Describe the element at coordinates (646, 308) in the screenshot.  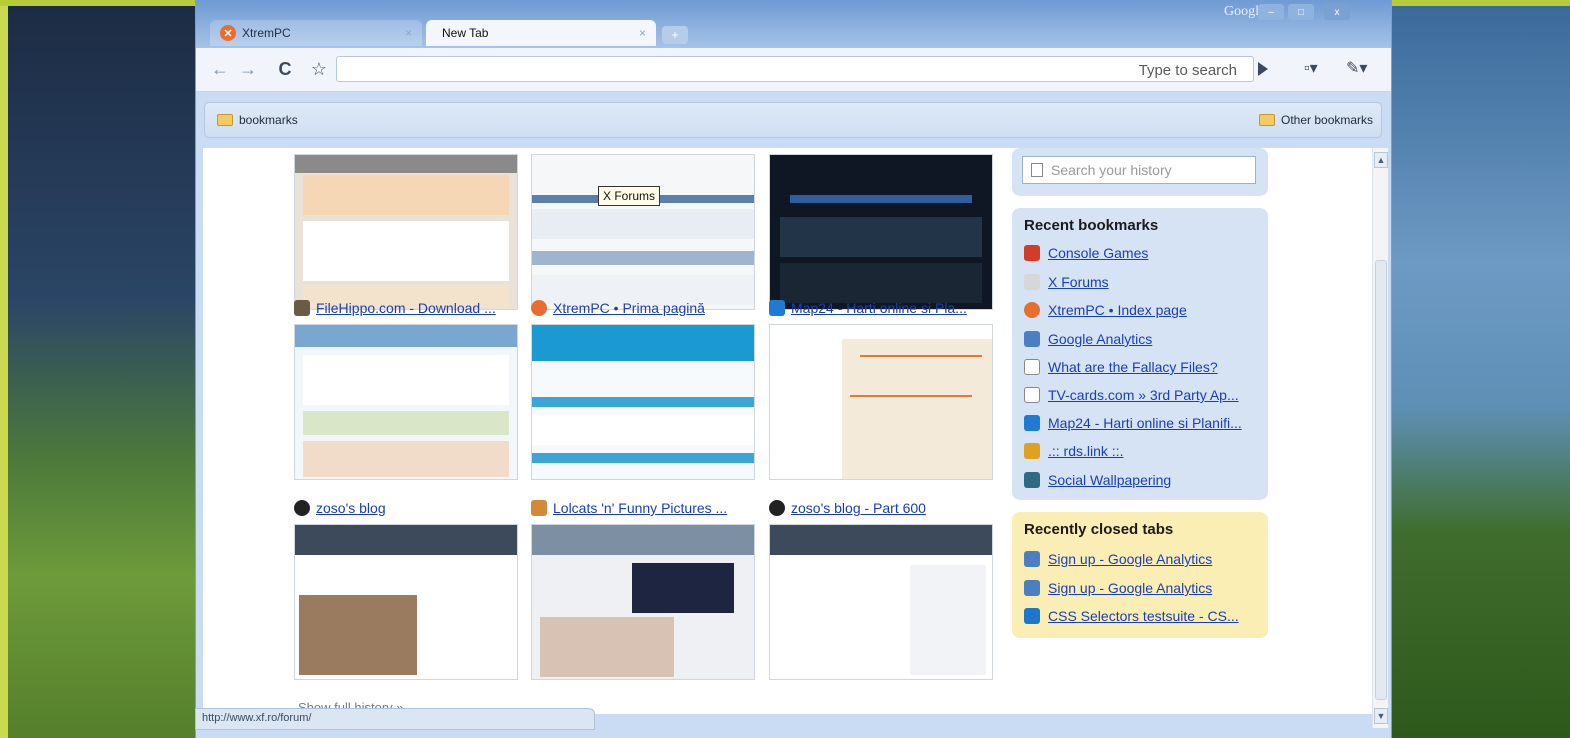
I see `thumbnail-title-xtrempc: XtremPC • Prima pagină` at that location.